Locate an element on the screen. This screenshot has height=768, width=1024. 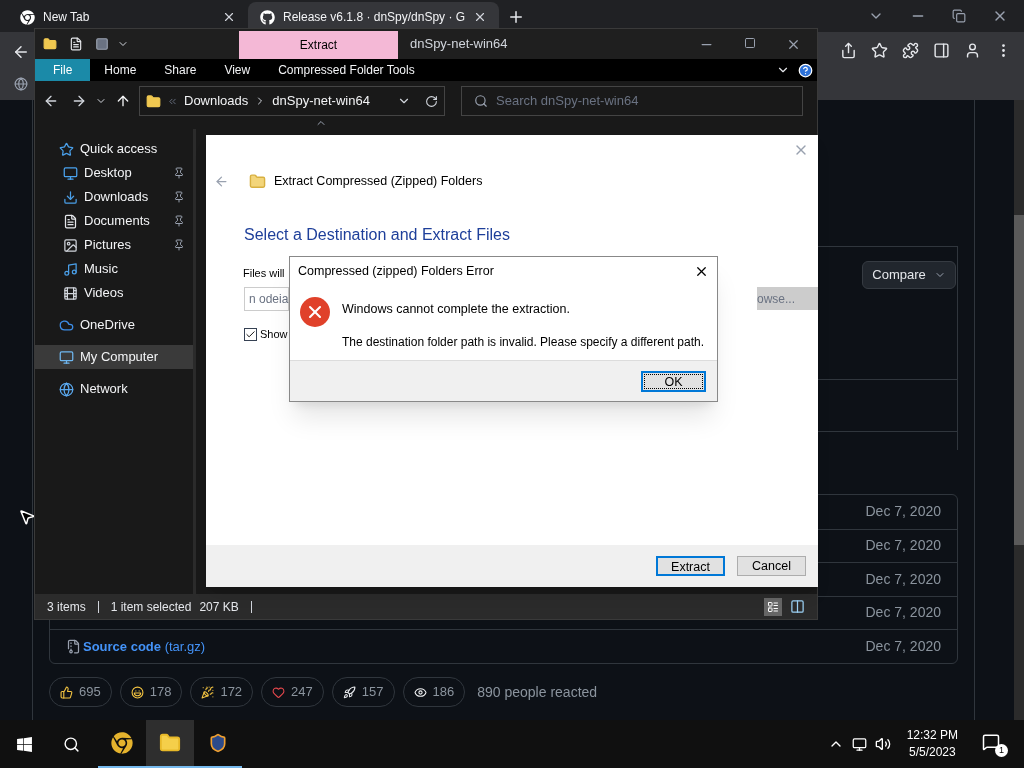
tiles-view-icon is located at coordinates (797, 606).